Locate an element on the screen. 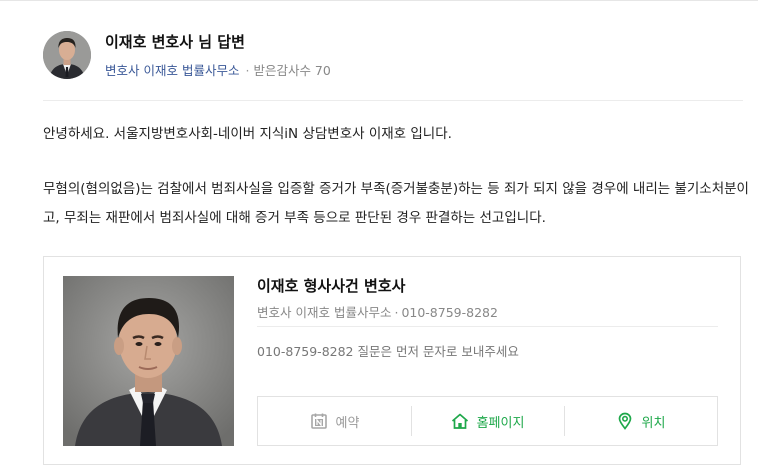 The image size is (758, 467). profile-photo is located at coordinates (148, 361).